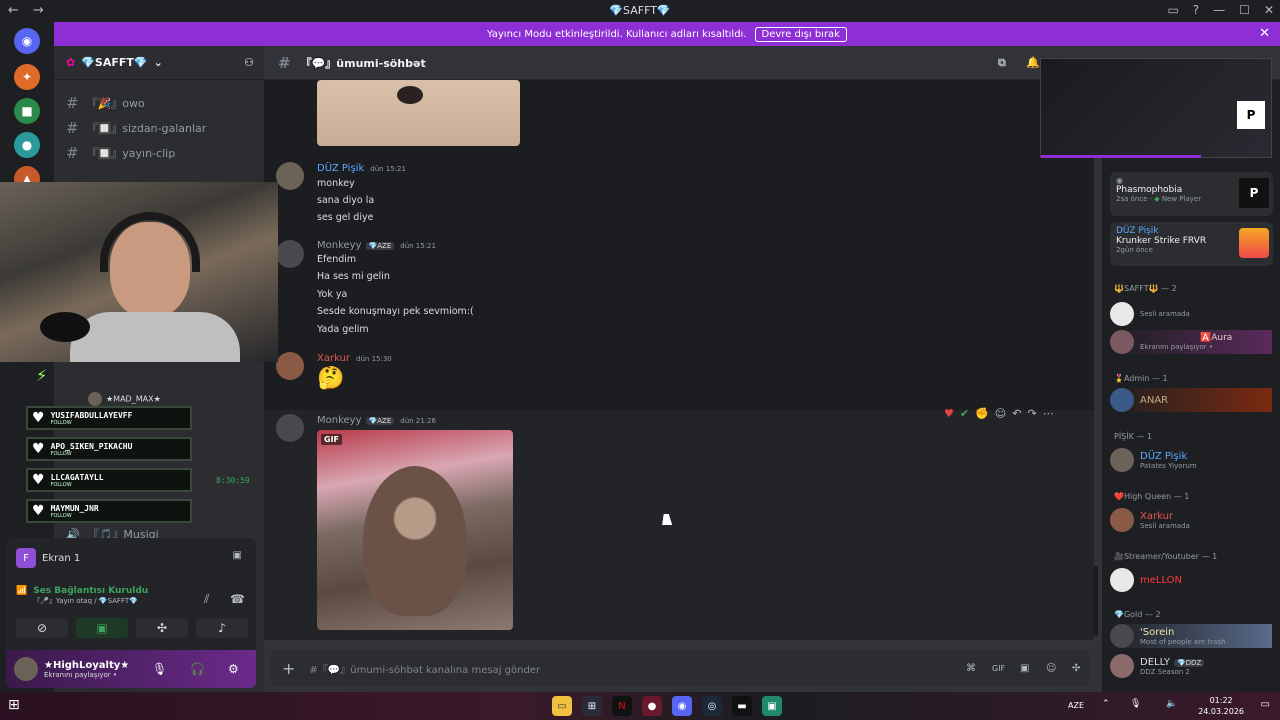  I want to click on close-button: ✕, so click(1269, 10).